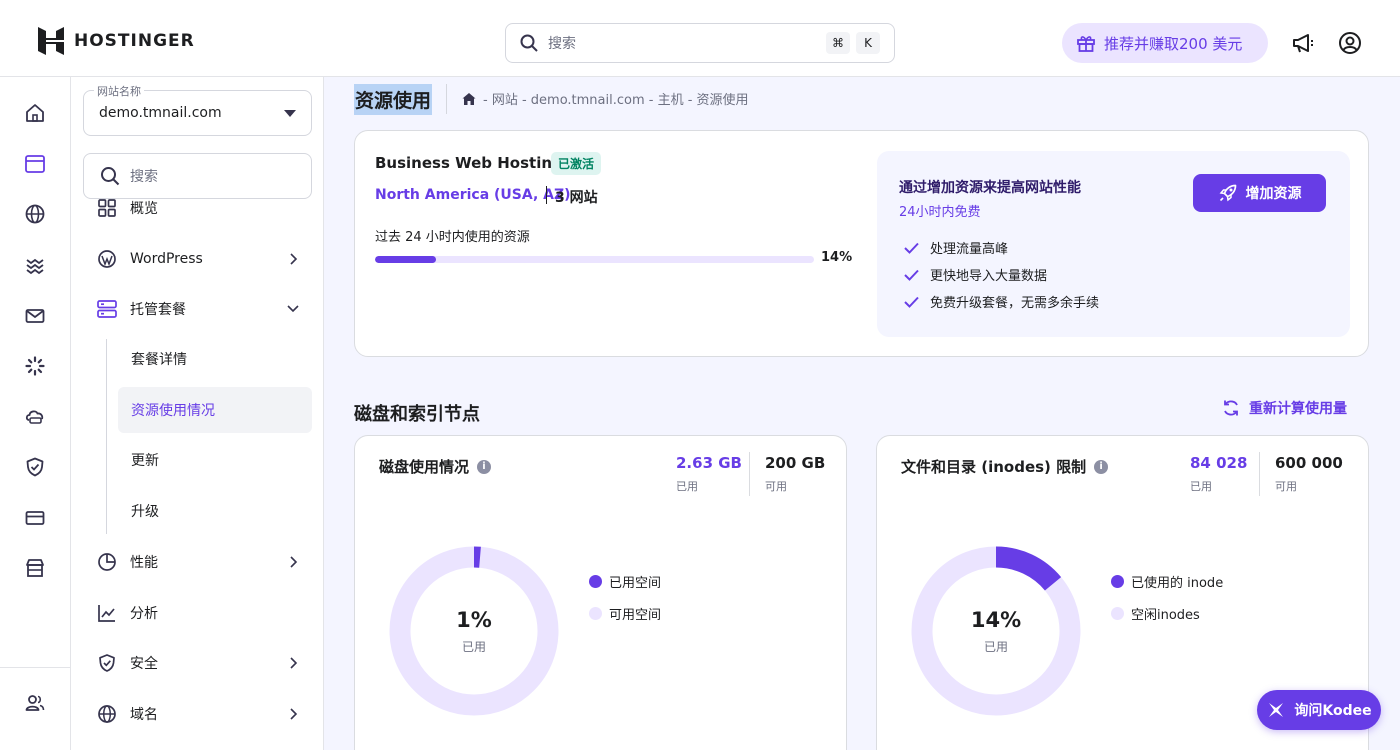  I want to click on legend-free-space: 可用空间, so click(625, 613).